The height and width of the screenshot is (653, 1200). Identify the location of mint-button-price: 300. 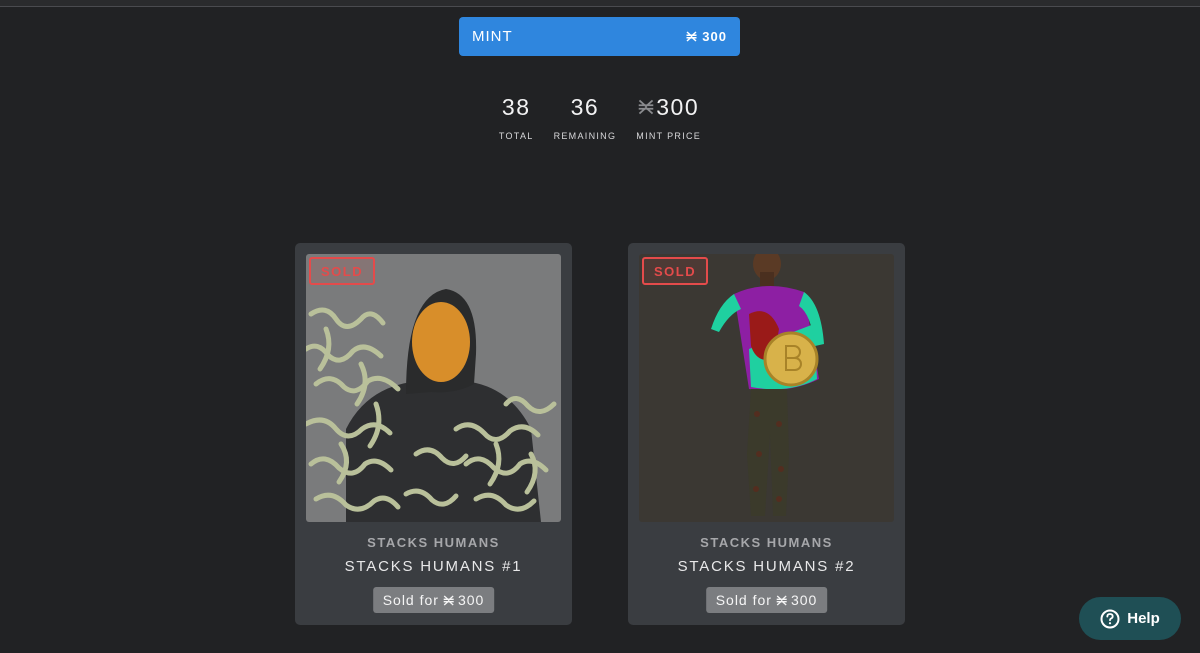
(706, 36).